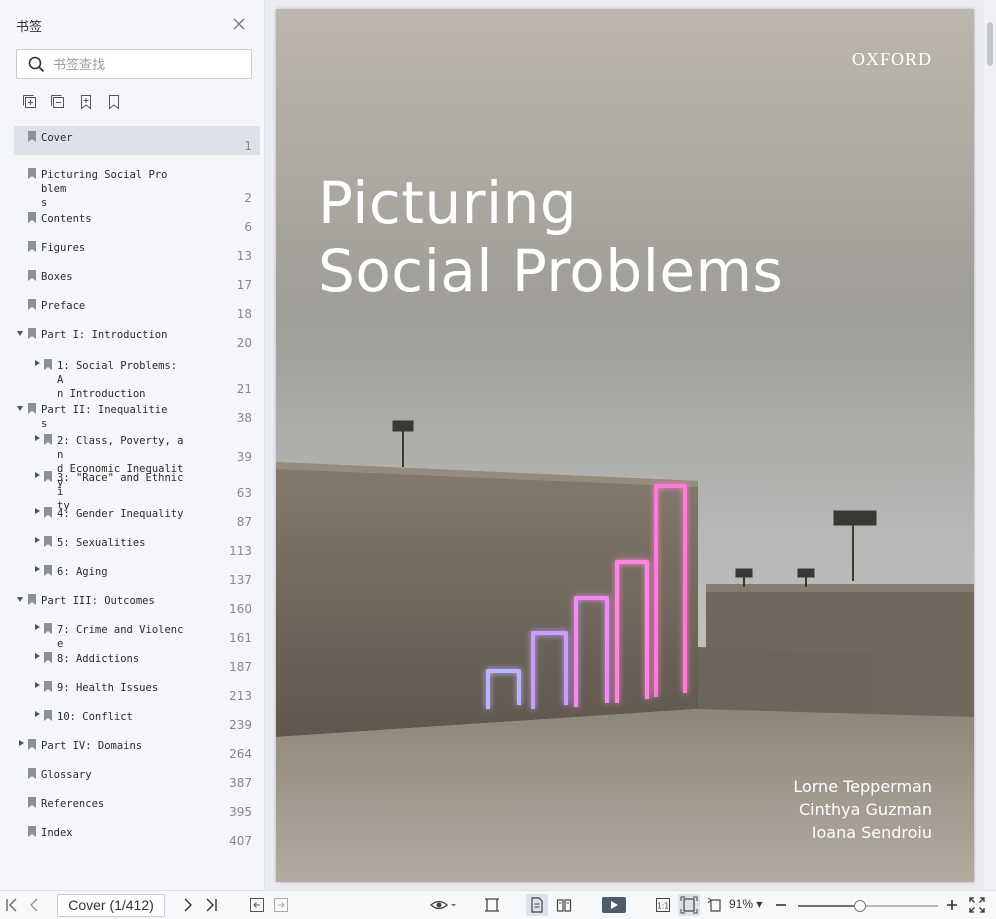 The image size is (996, 919). I want to click on actual-size-icon: 1:1, so click(663, 905).